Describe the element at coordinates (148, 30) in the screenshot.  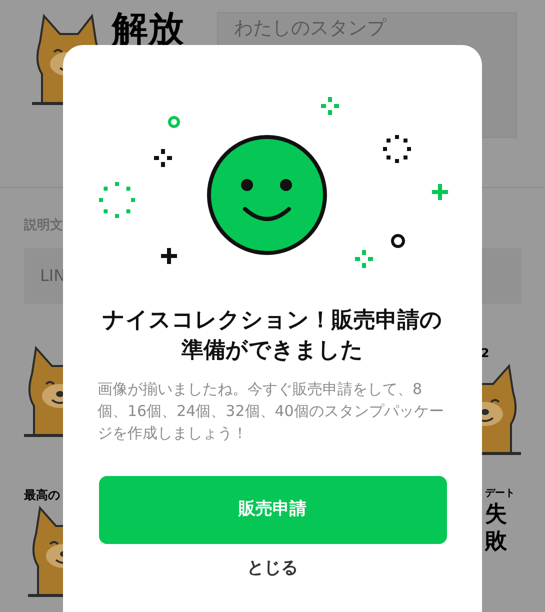
I see `sticker-title: 解放` at that location.